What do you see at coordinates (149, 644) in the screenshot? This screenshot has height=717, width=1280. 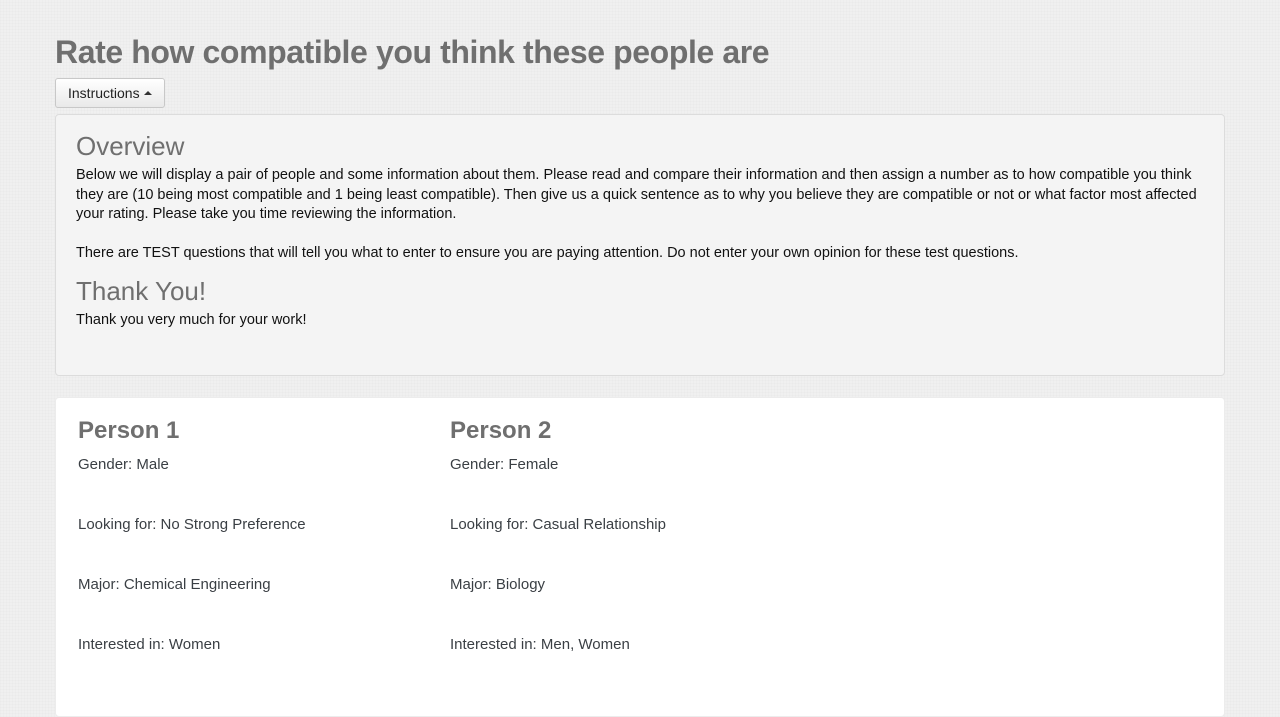 I see `person-1-interested-in: Interested in: Women` at bounding box center [149, 644].